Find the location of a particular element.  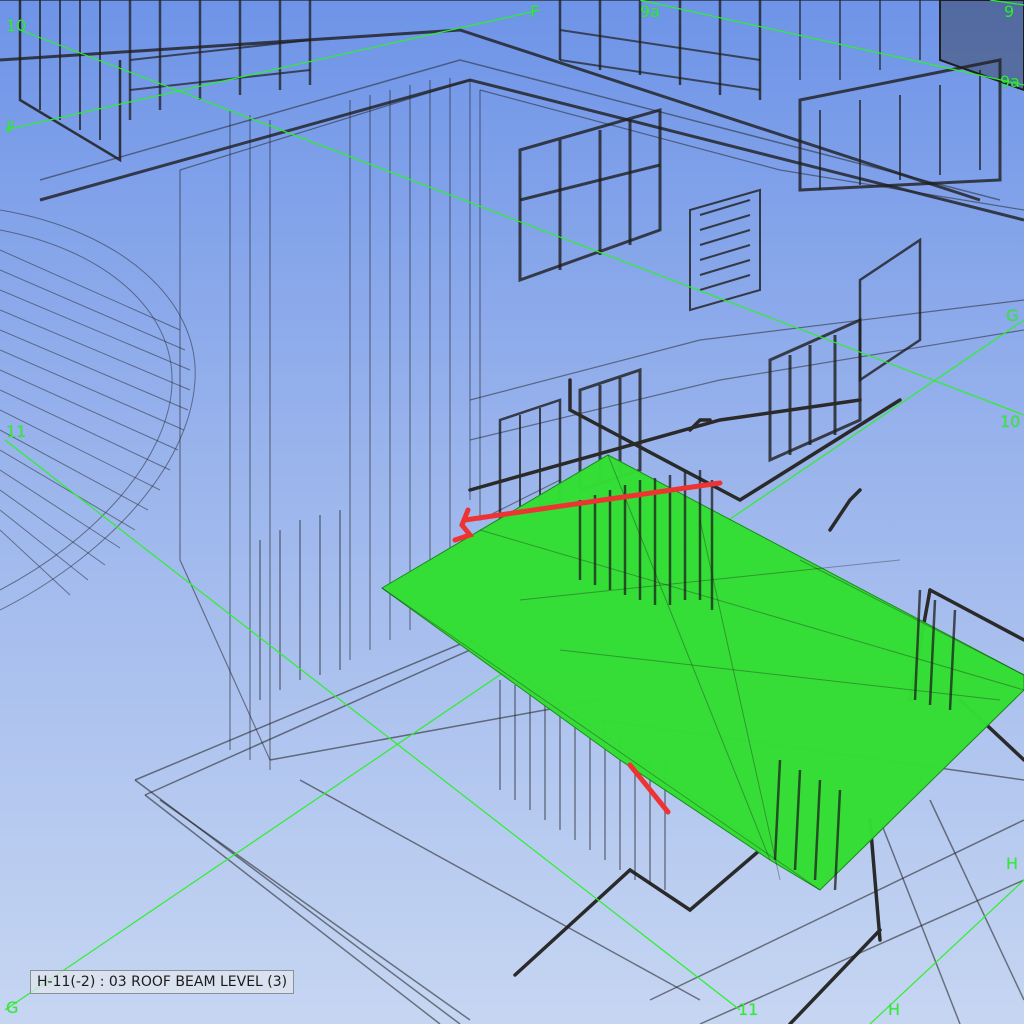

grid-label-f-left: F is located at coordinates (11, 127).